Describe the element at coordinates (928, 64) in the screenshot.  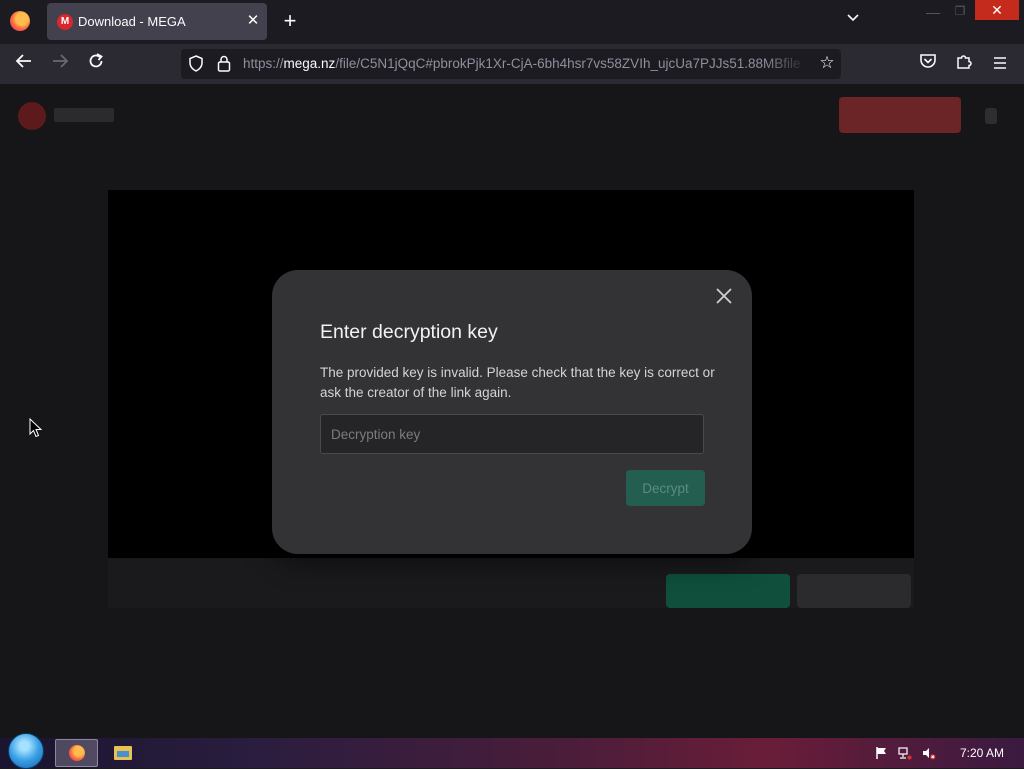
I see `pocket-icon` at that location.